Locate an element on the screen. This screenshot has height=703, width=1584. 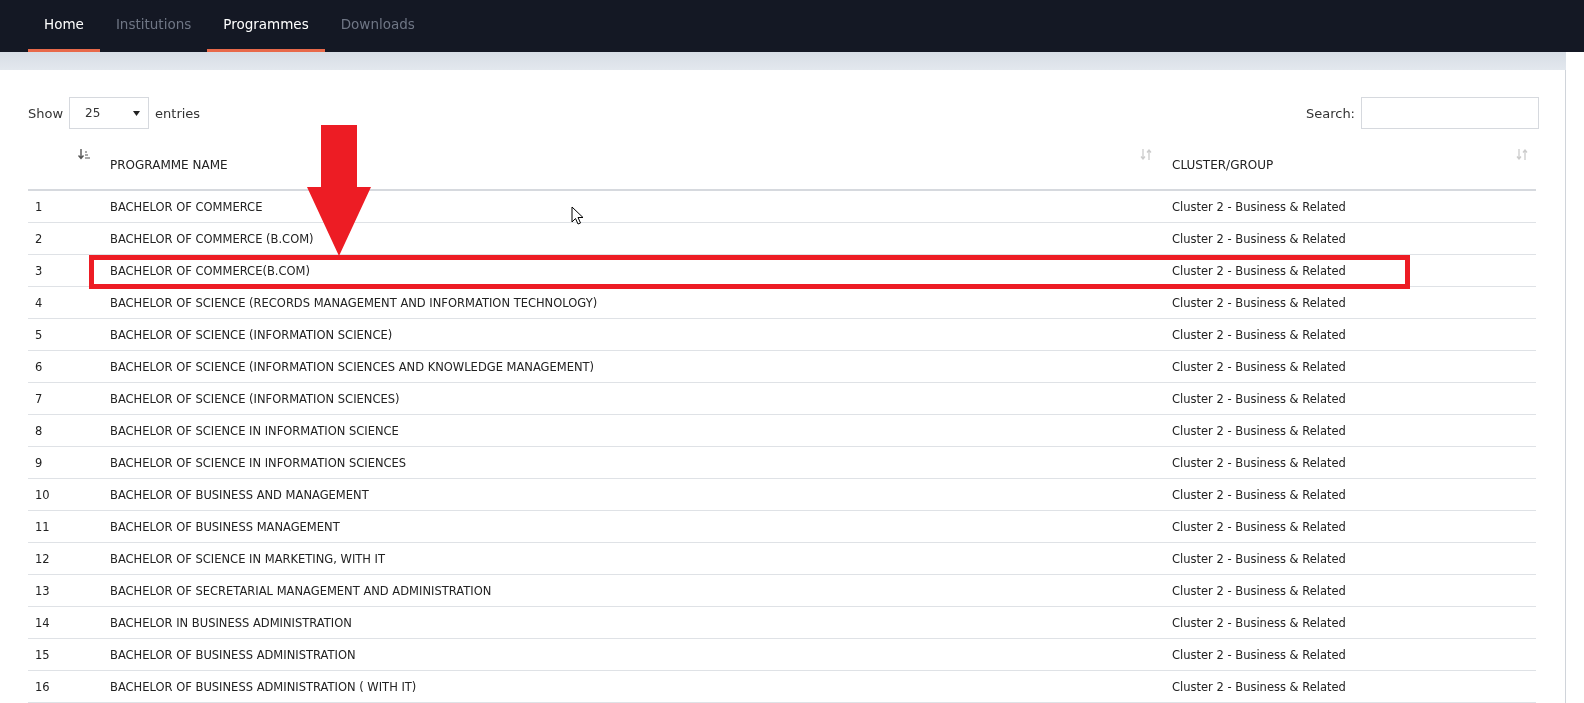
mouse-pointer-icon is located at coordinates (577, 215).